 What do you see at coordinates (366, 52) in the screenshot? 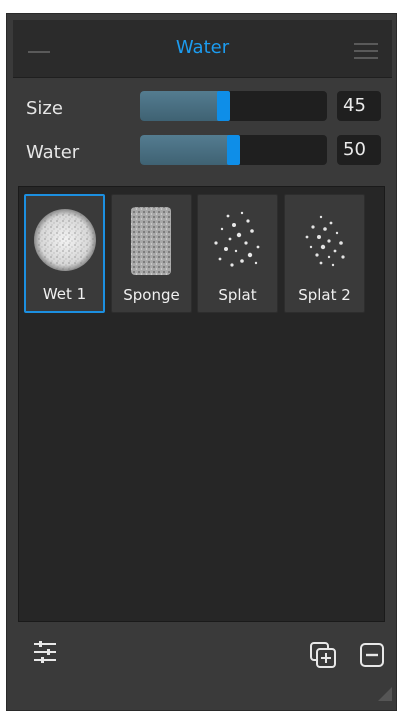
I see `menu-icon` at bounding box center [366, 52].